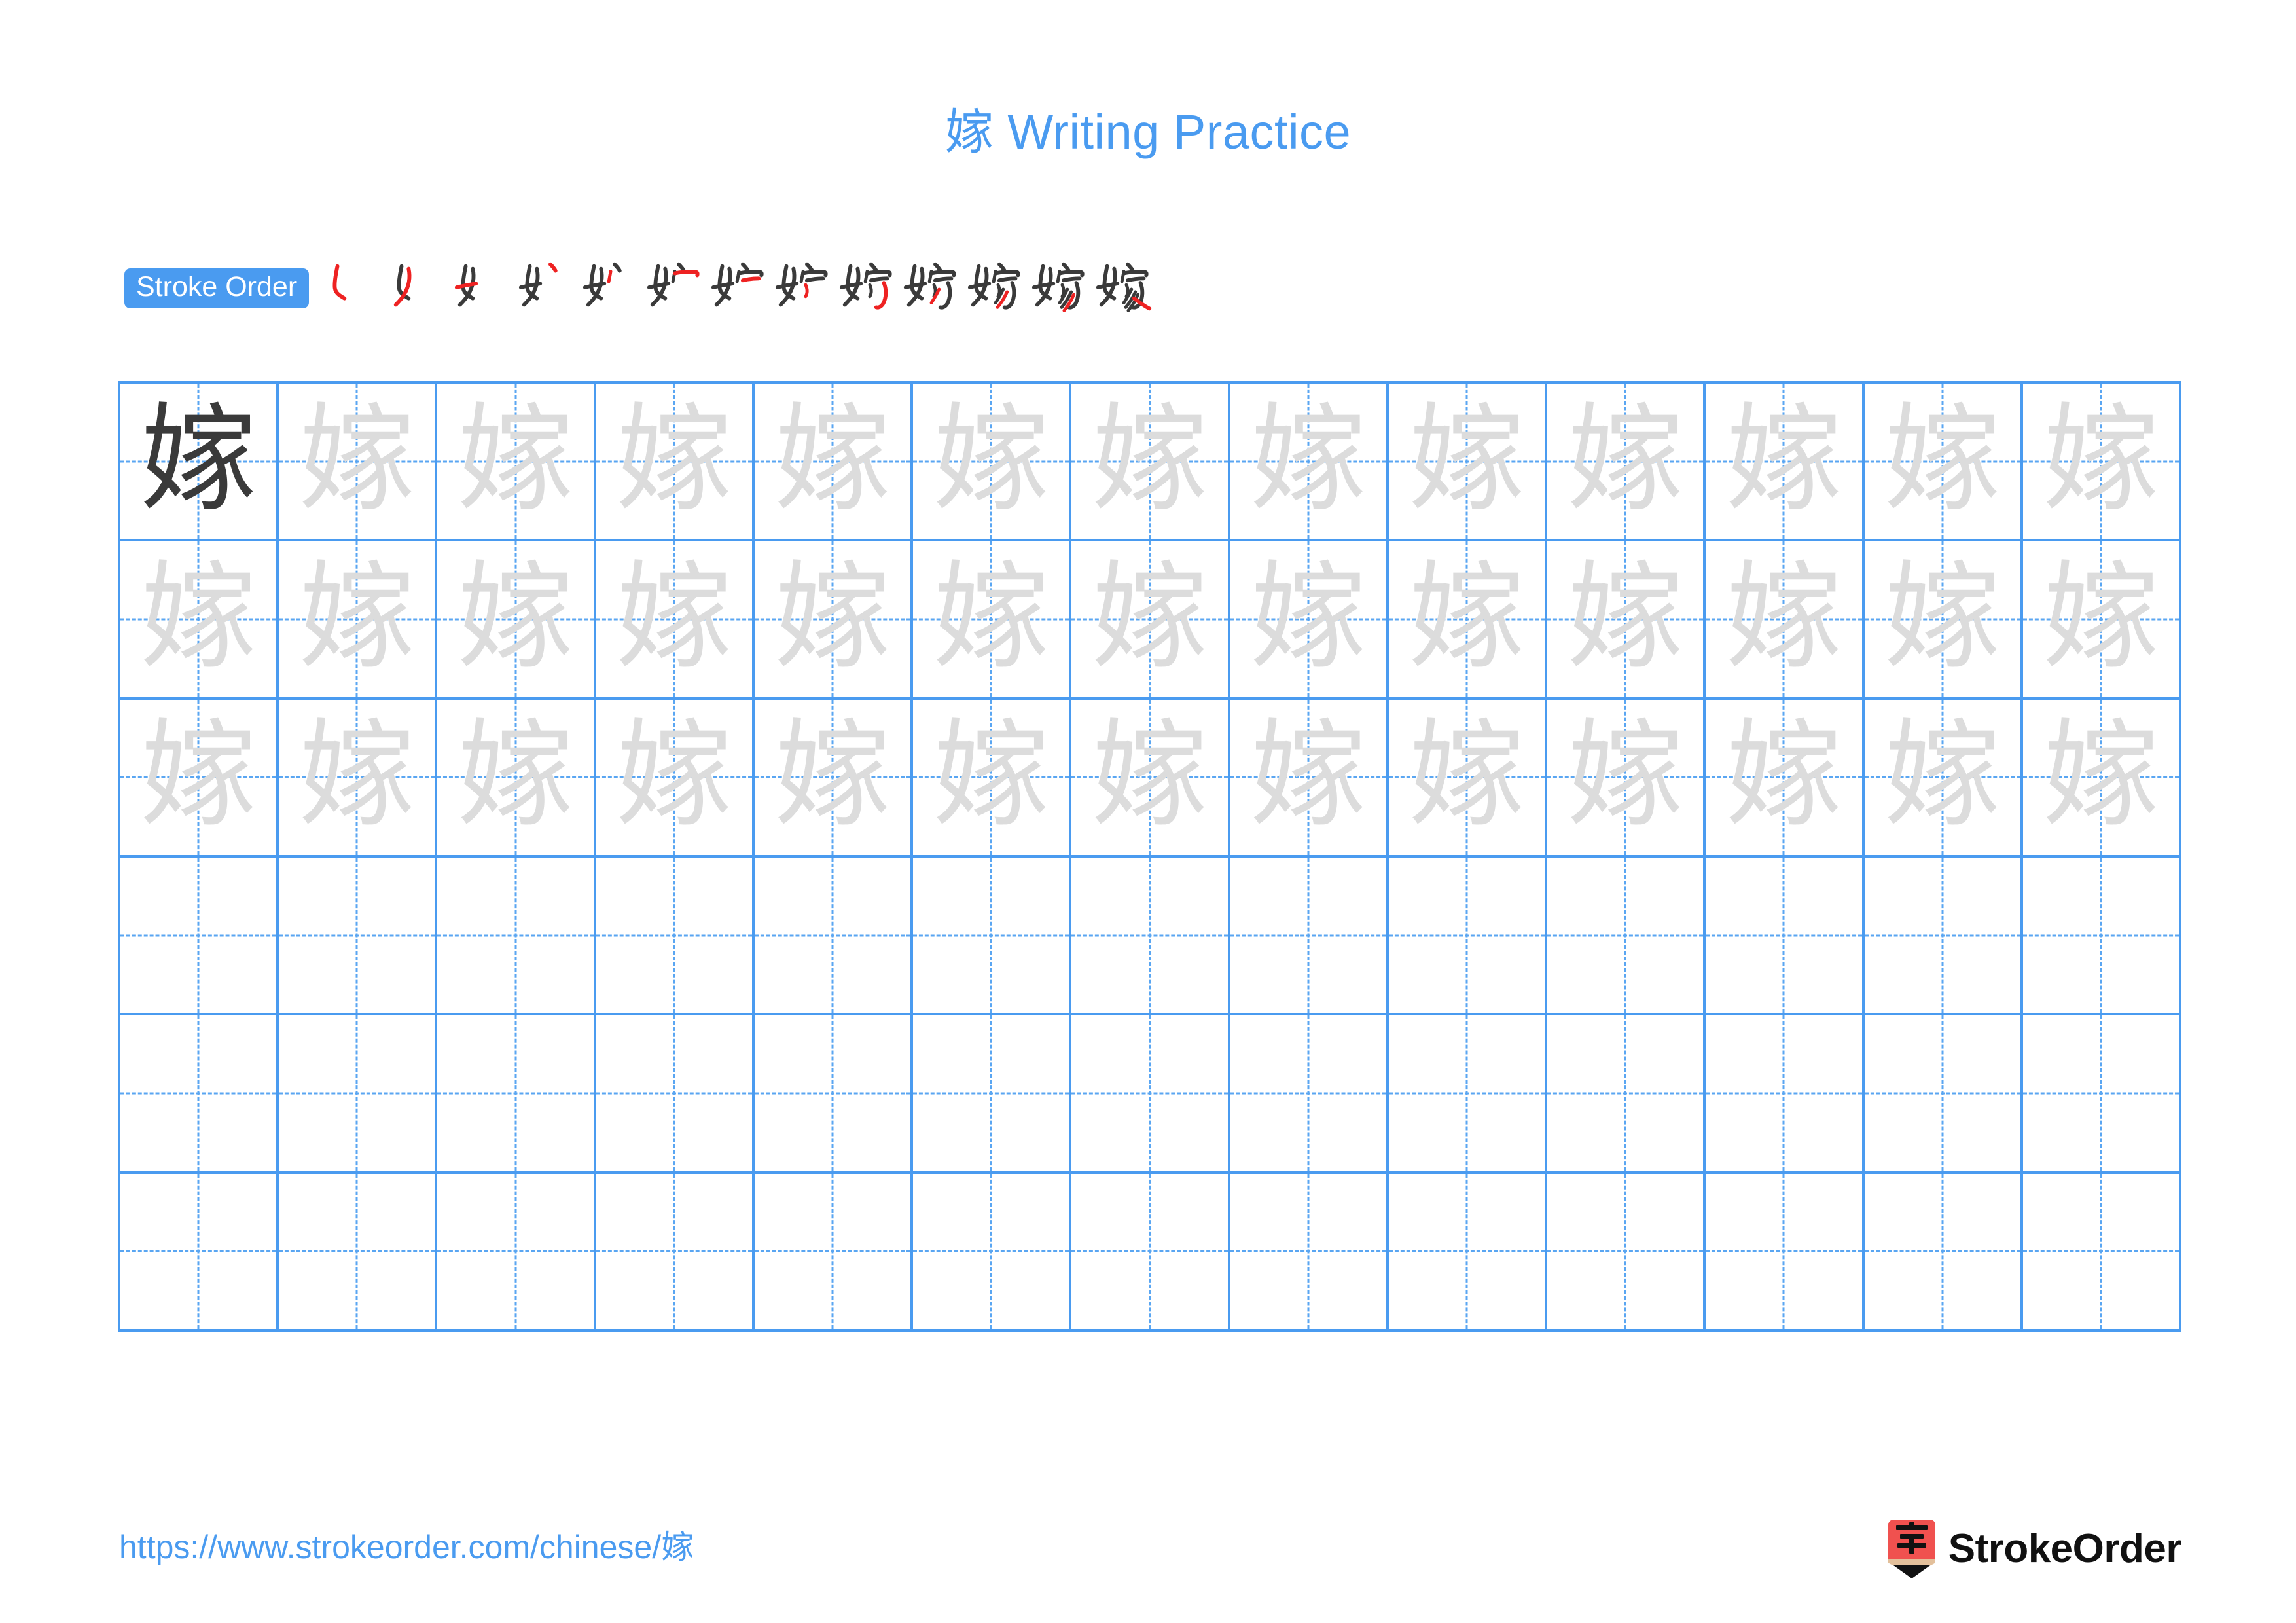  Describe the element at coordinates (406, 1547) in the screenshot. I see `source-url: https://www.strokeorder.com/chinese/嫁` at that location.